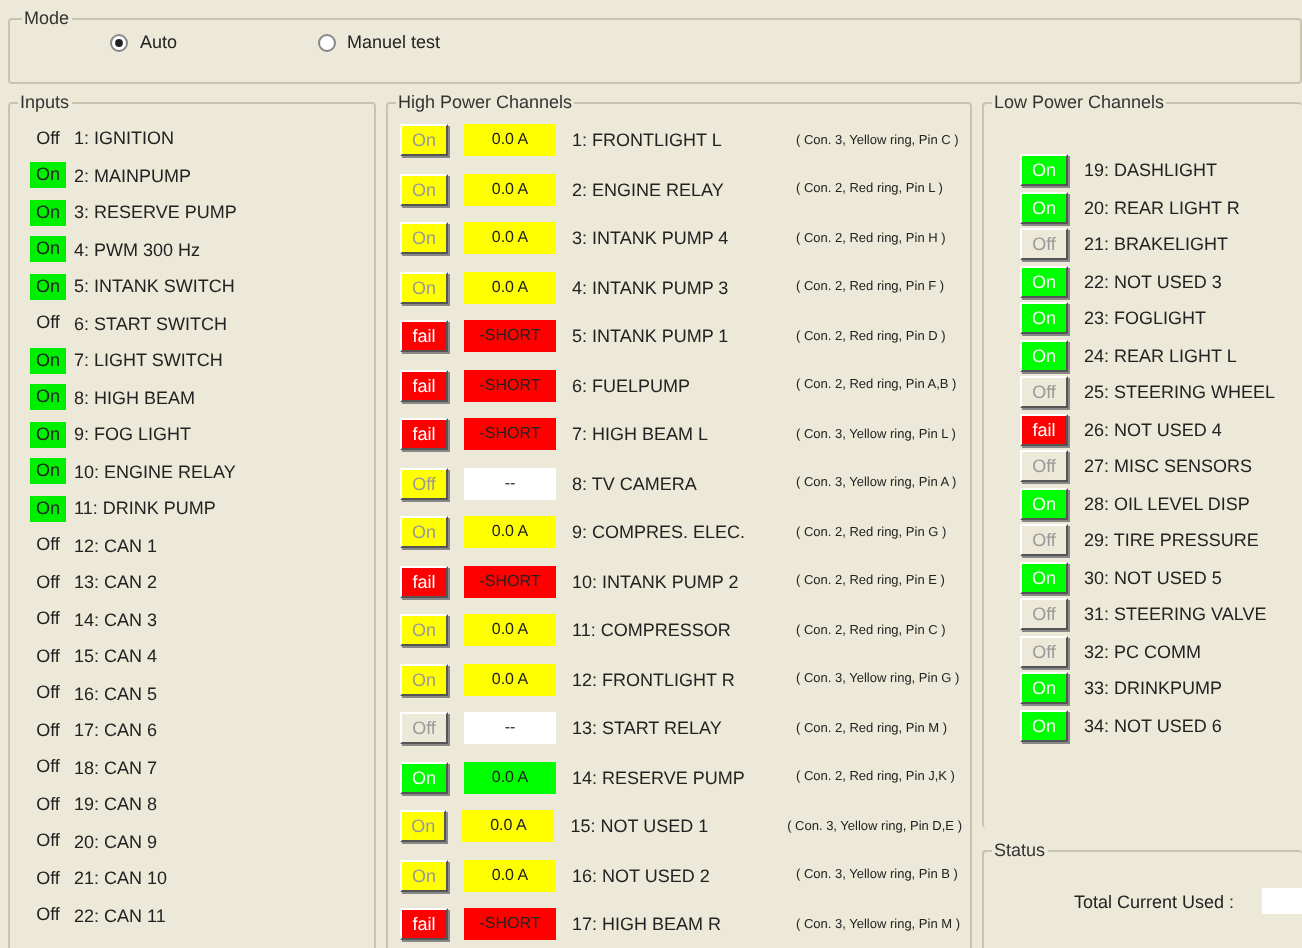  I want to click on channel-label: 26: NOT USED 4, so click(1153, 429).